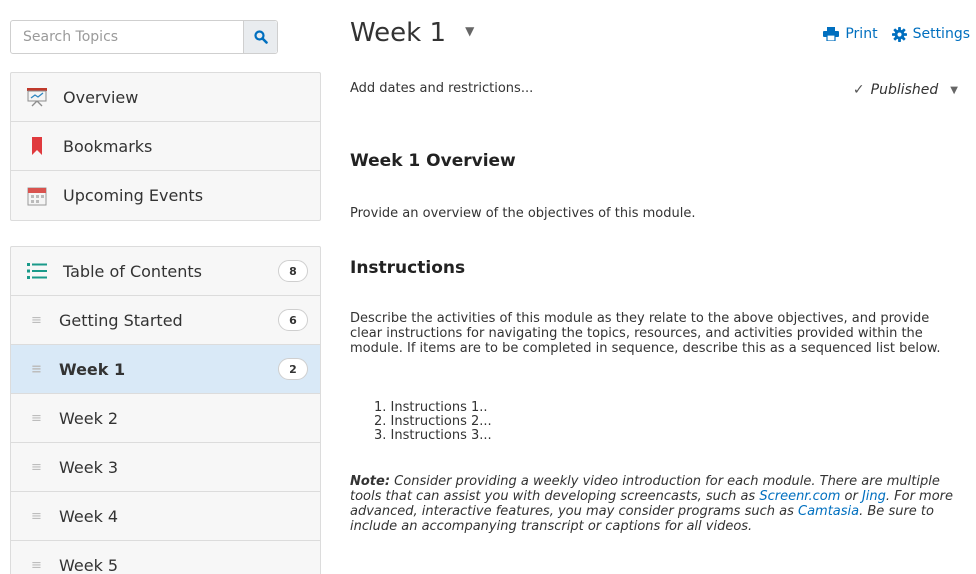 This screenshot has width=976, height=574. Describe the element at coordinates (165, 97) in the screenshot. I see `sidebar-item-overview: Overview` at that location.